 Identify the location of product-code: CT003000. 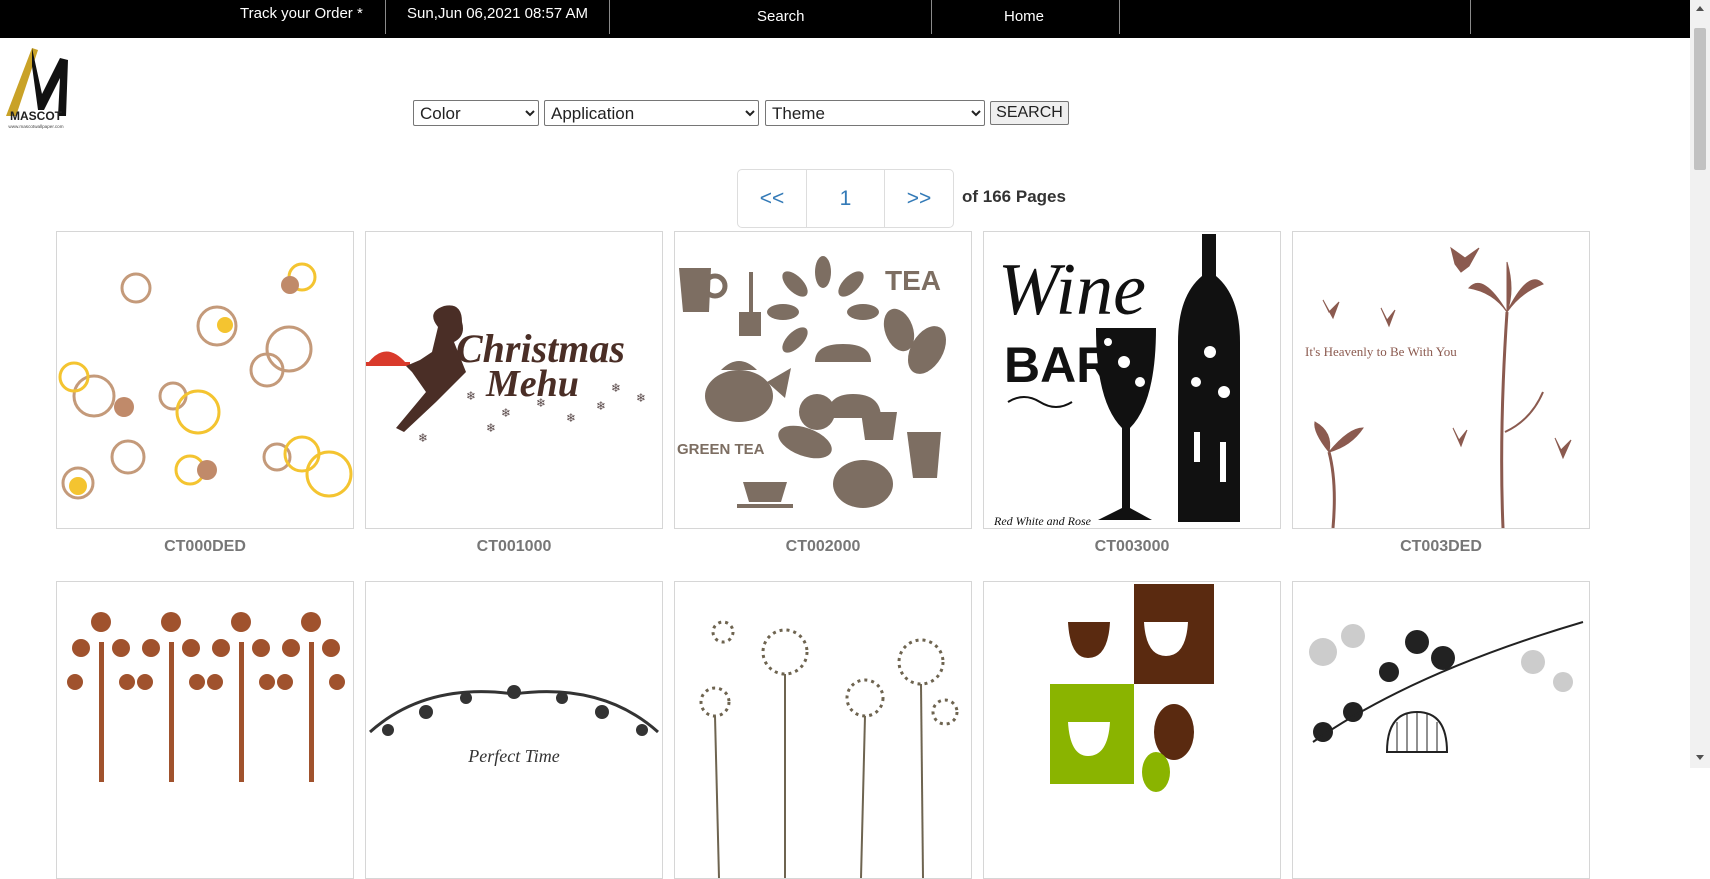
(1132, 547).